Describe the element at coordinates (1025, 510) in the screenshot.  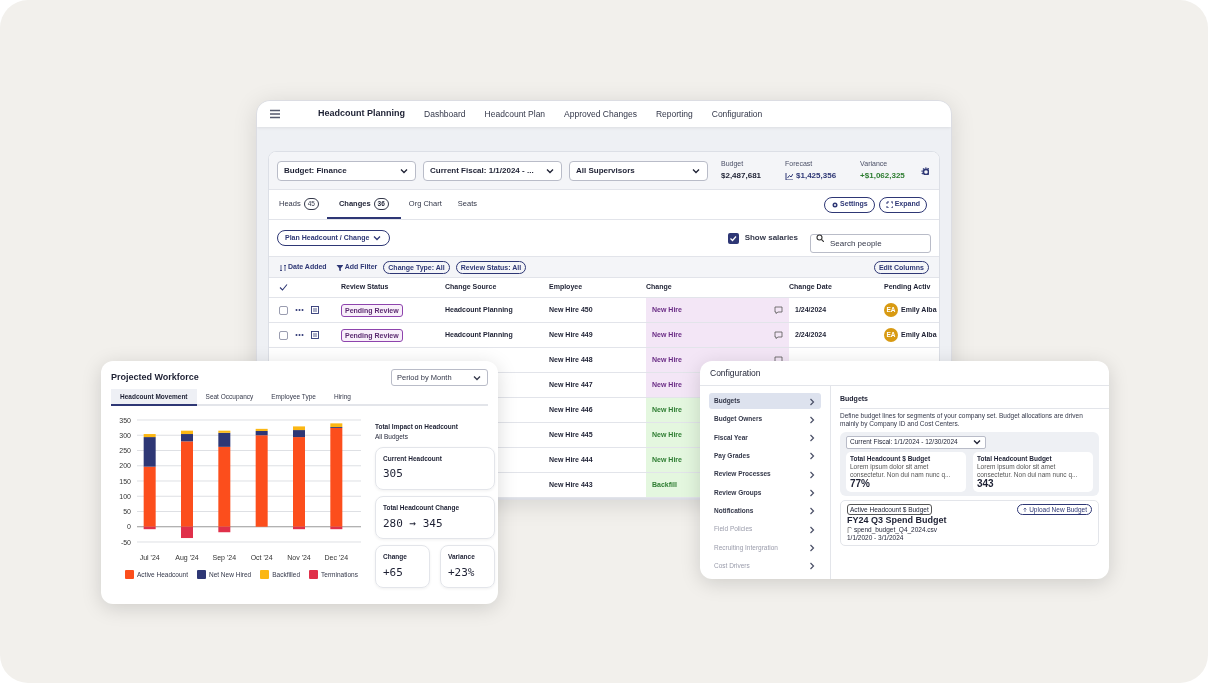
I see `upload-icon` at that location.